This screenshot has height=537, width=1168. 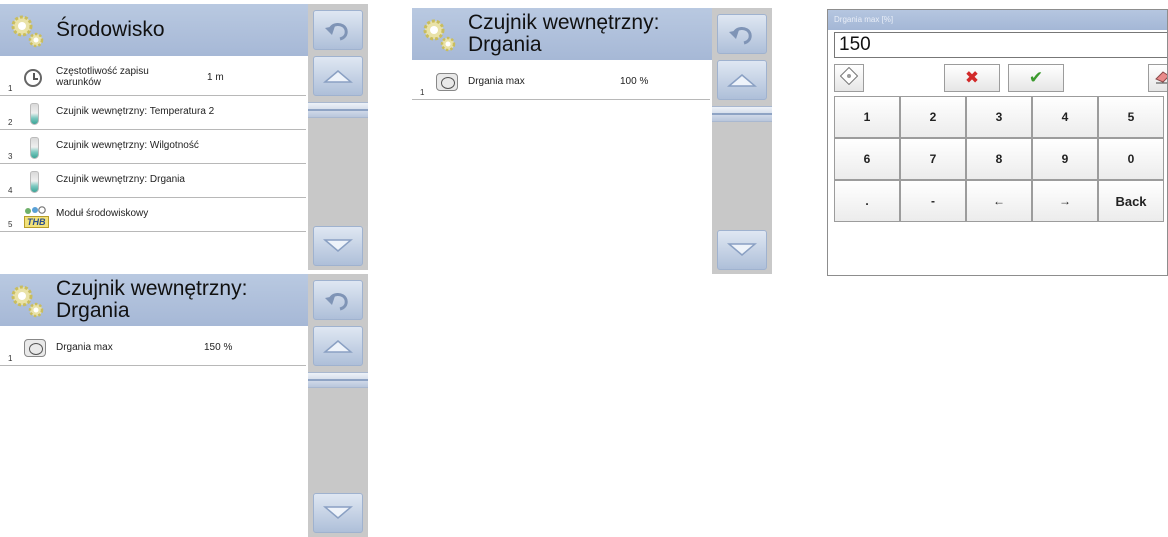 What do you see at coordinates (10, 224) in the screenshot?
I see `row-index: 5` at bounding box center [10, 224].